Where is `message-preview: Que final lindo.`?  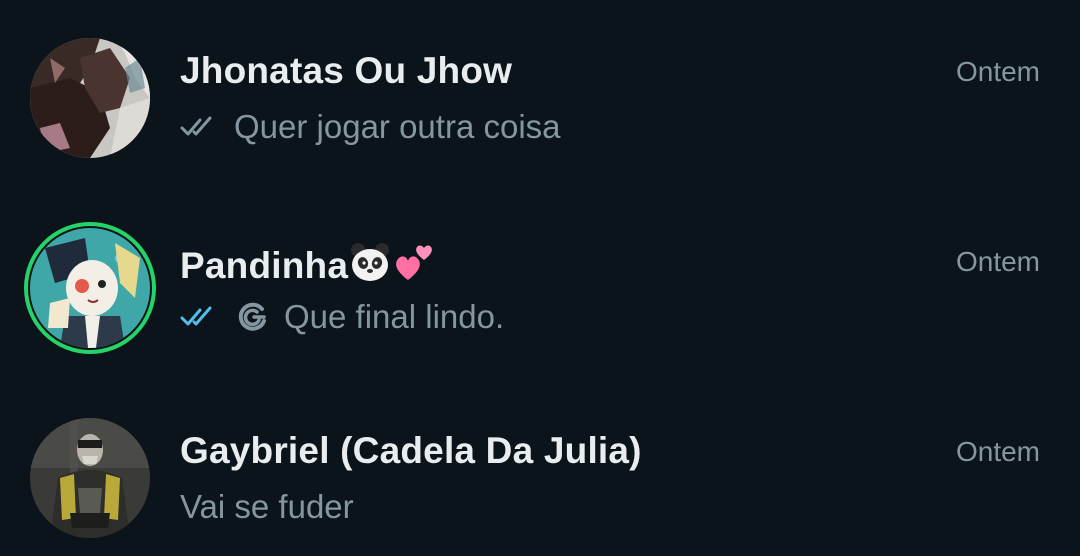
message-preview: Que final lindo. is located at coordinates (342, 317).